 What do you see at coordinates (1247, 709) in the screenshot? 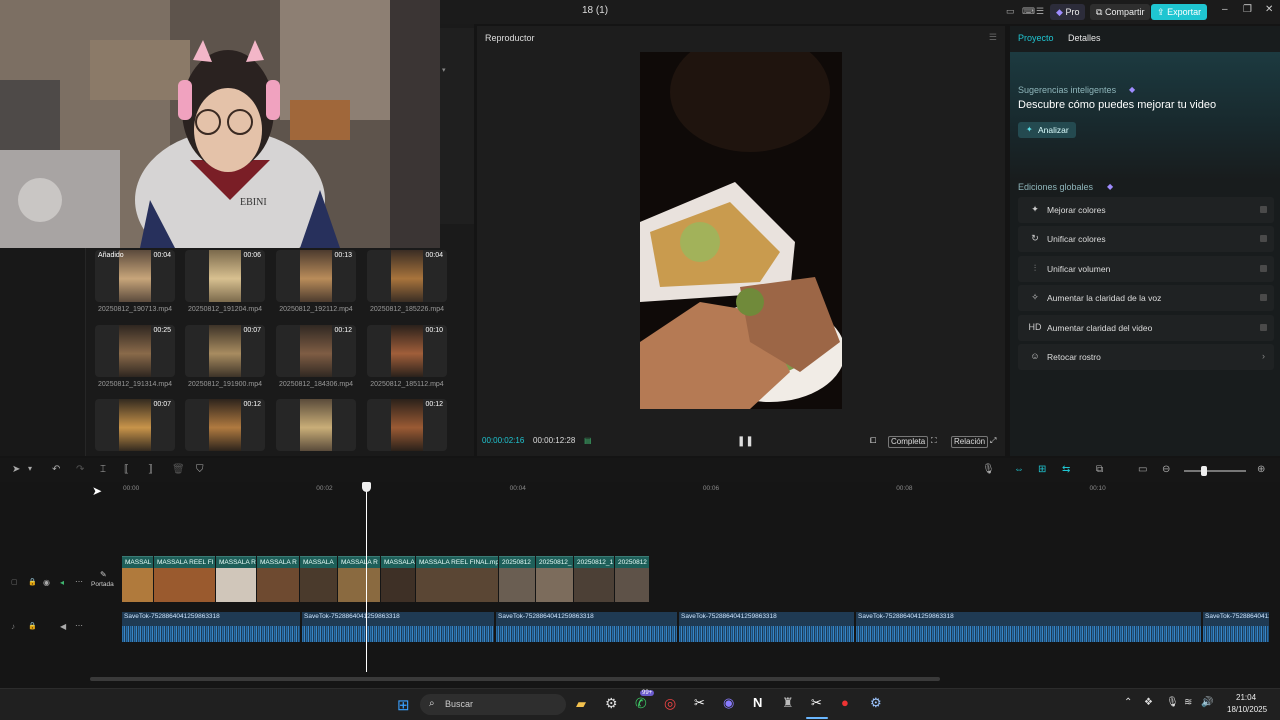
I see `clock-date: 18/10/2025` at bounding box center [1247, 709].